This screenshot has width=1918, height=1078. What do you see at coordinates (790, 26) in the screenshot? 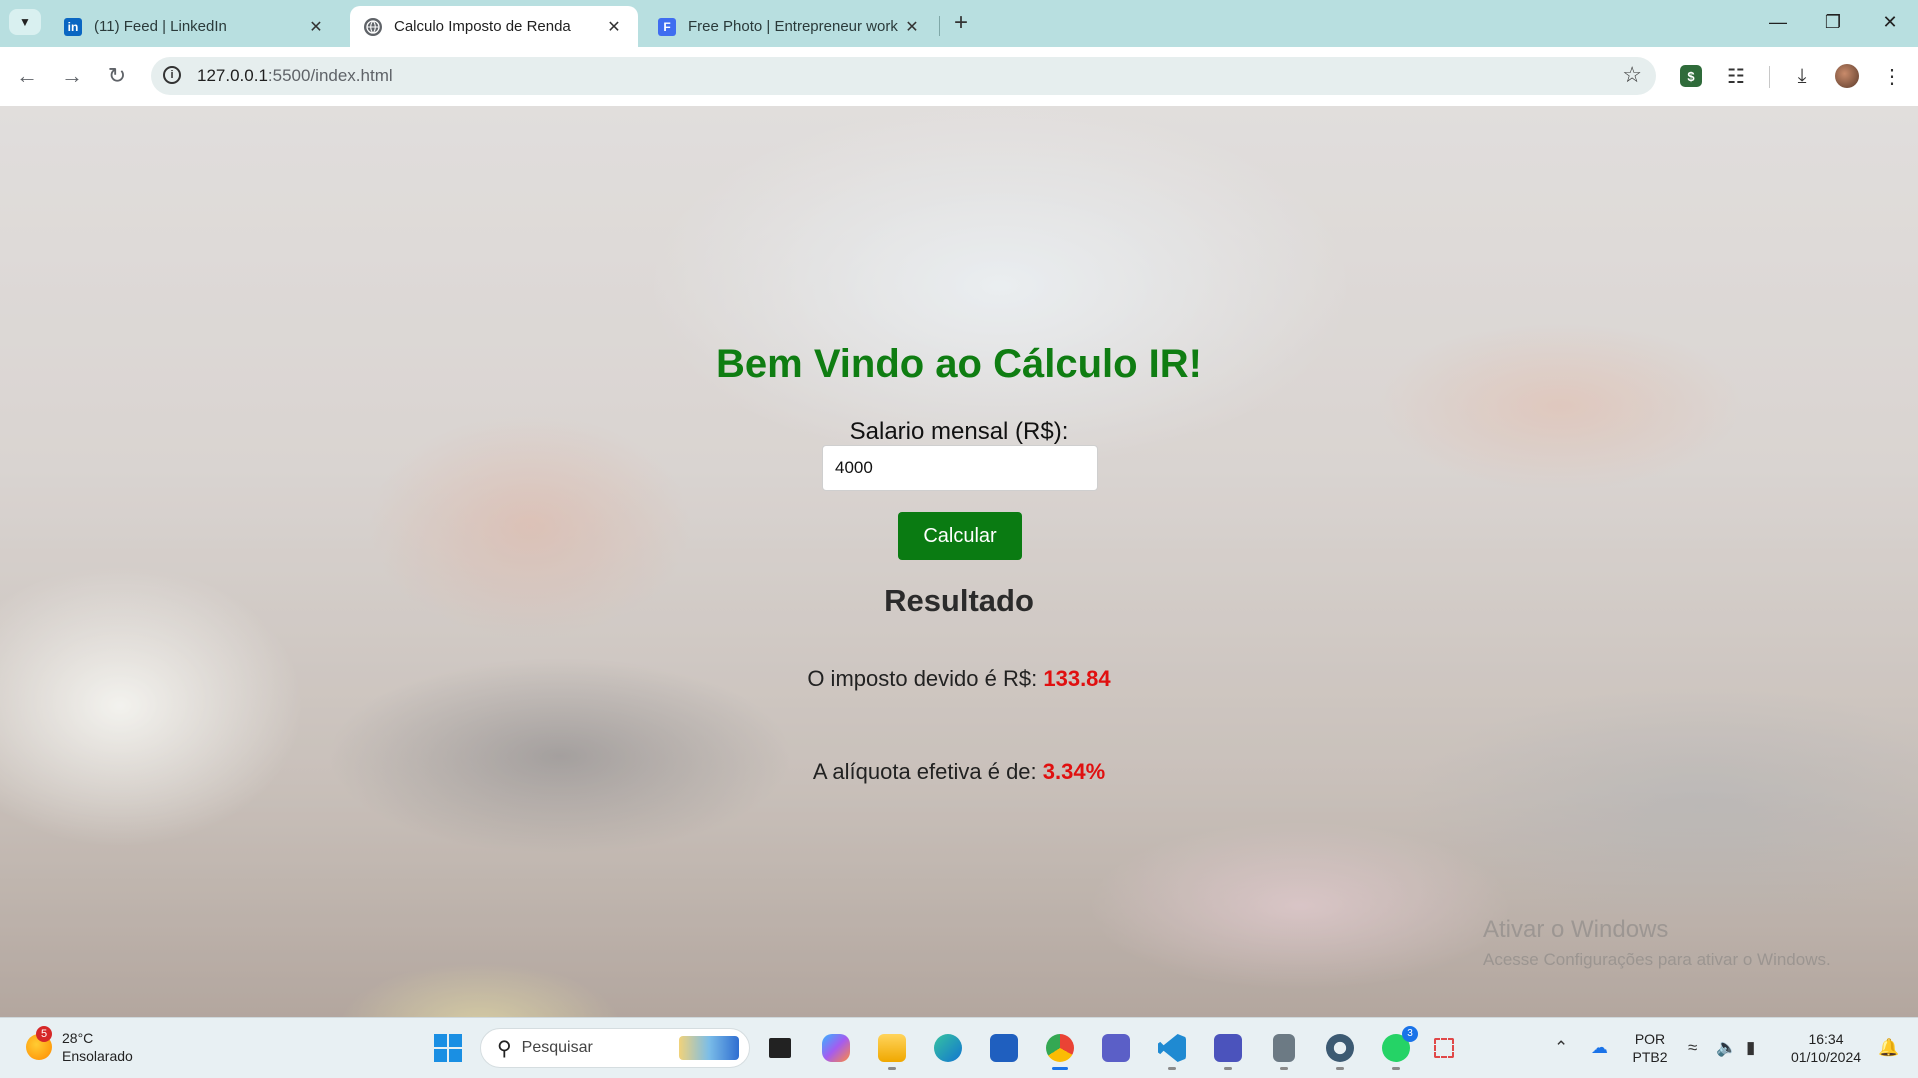
I see `tab-freepik: F Free Photo | Entrepreneur work ✕` at bounding box center [790, 26].